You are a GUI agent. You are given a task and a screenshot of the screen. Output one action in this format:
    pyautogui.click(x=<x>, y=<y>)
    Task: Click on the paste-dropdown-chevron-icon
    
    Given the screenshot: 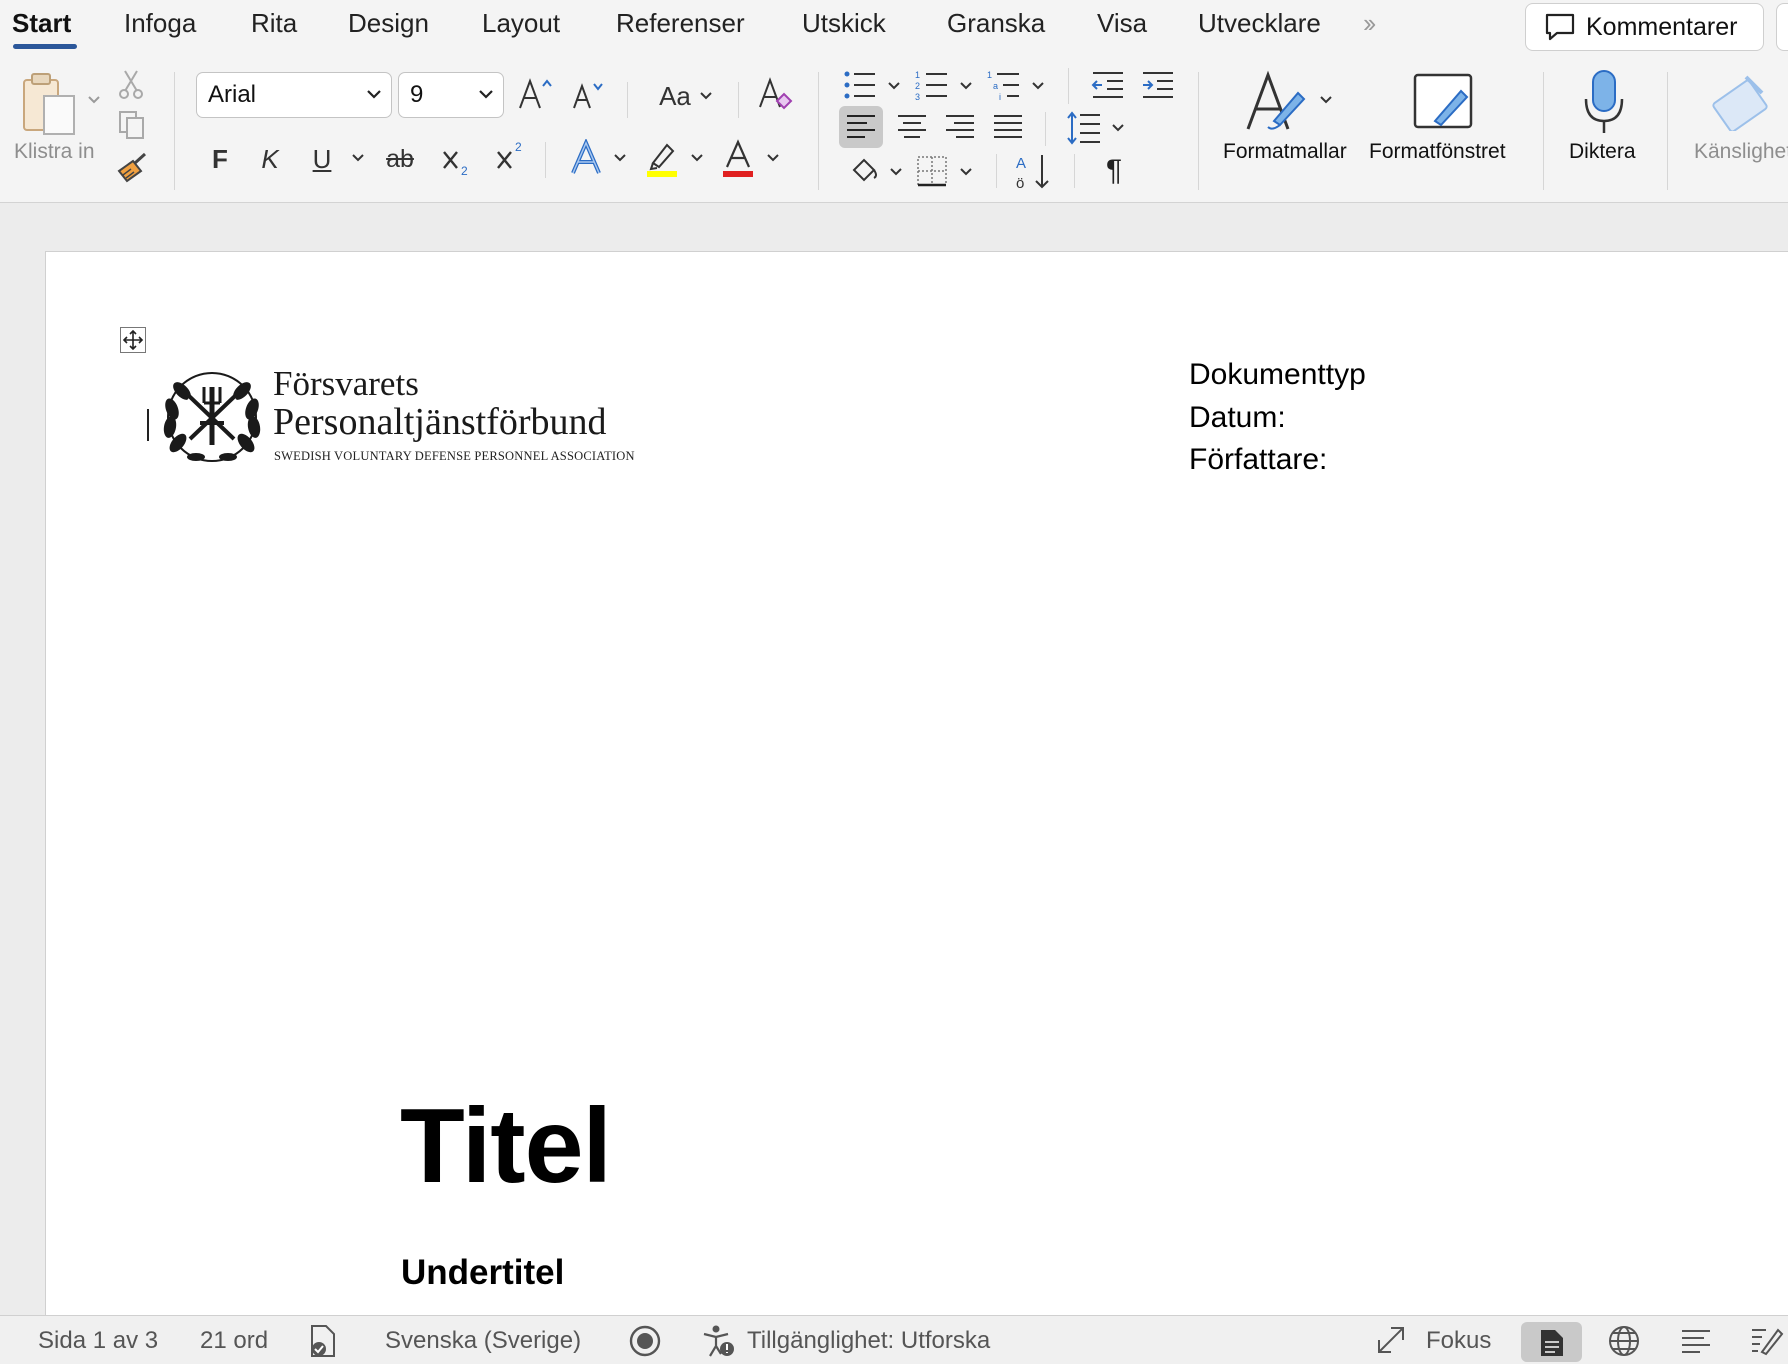 What is the action you would take?
    pyautogui.click(x=94, y=100)
    